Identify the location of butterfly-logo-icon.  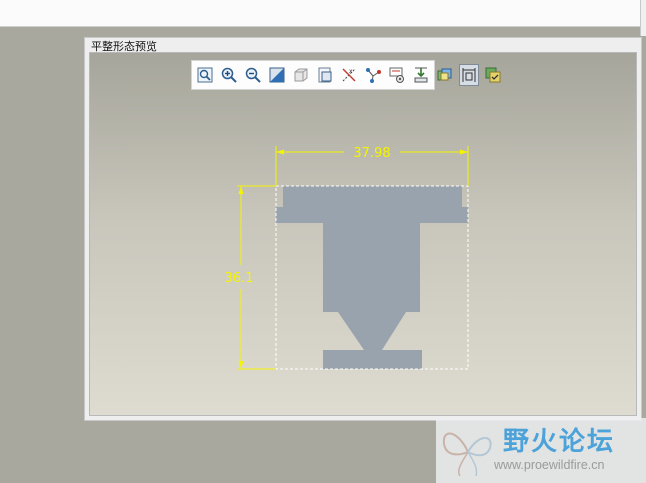
(467, 454).